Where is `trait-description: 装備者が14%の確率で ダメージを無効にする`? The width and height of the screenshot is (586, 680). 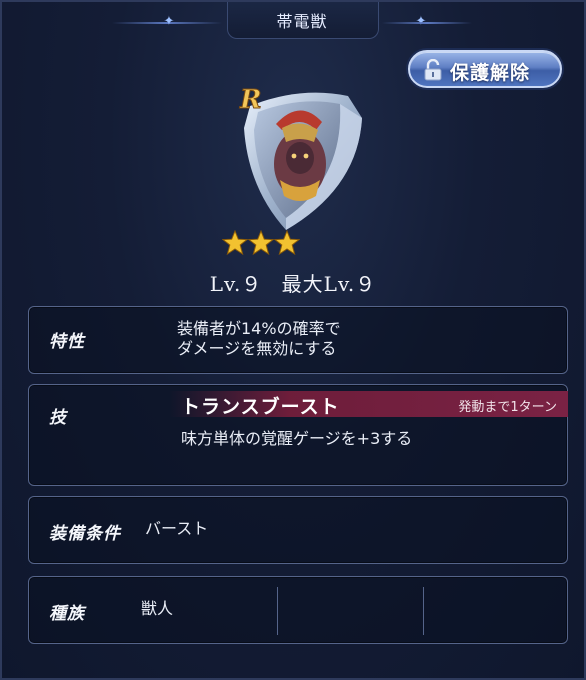
trait-description: 装備者が14%の確率で ダメージを無効にする is located at coordinates (357, 339).